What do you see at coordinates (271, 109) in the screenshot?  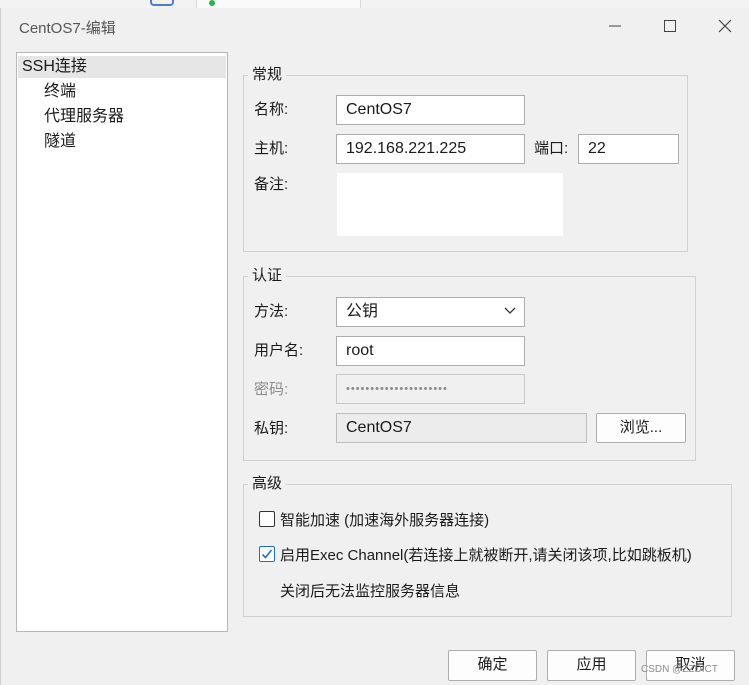 I see `name-label: 名称:` at bounding box center [271, 109].